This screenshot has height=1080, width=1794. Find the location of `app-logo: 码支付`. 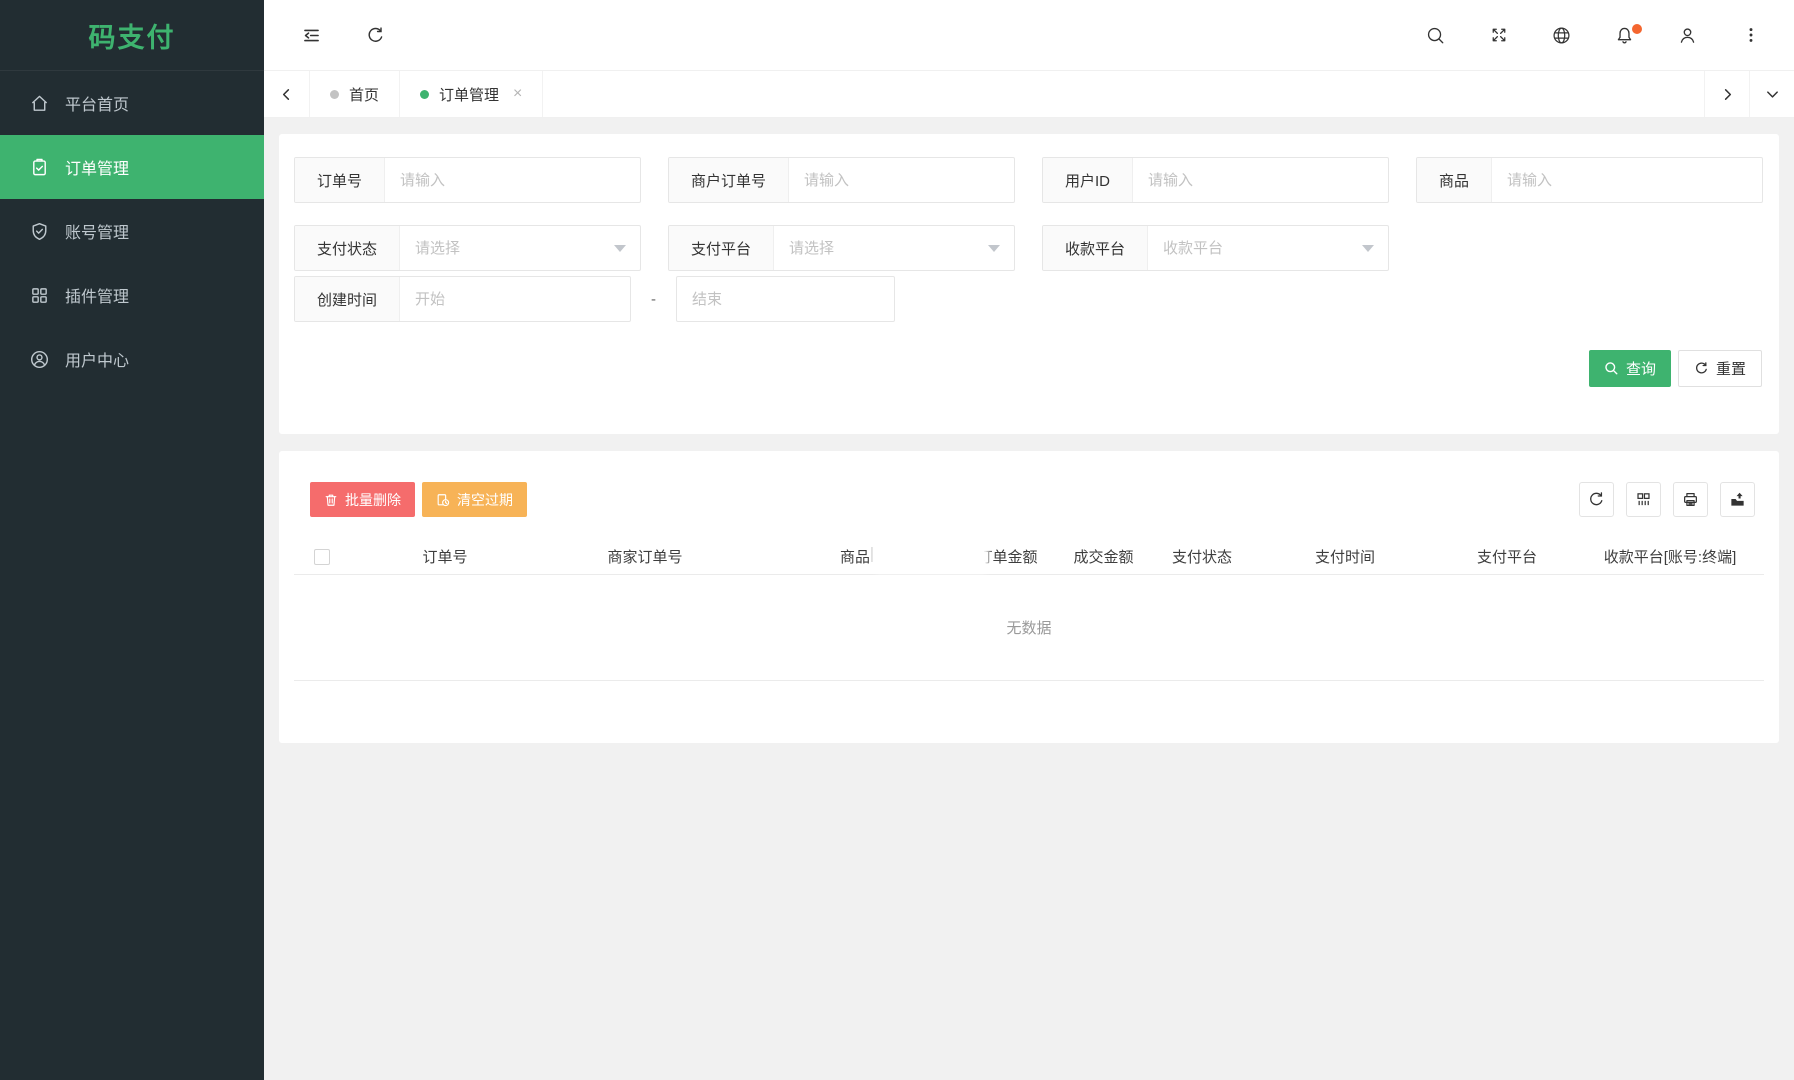

app-logo: 码支付 is located at coordinates (132, 35).